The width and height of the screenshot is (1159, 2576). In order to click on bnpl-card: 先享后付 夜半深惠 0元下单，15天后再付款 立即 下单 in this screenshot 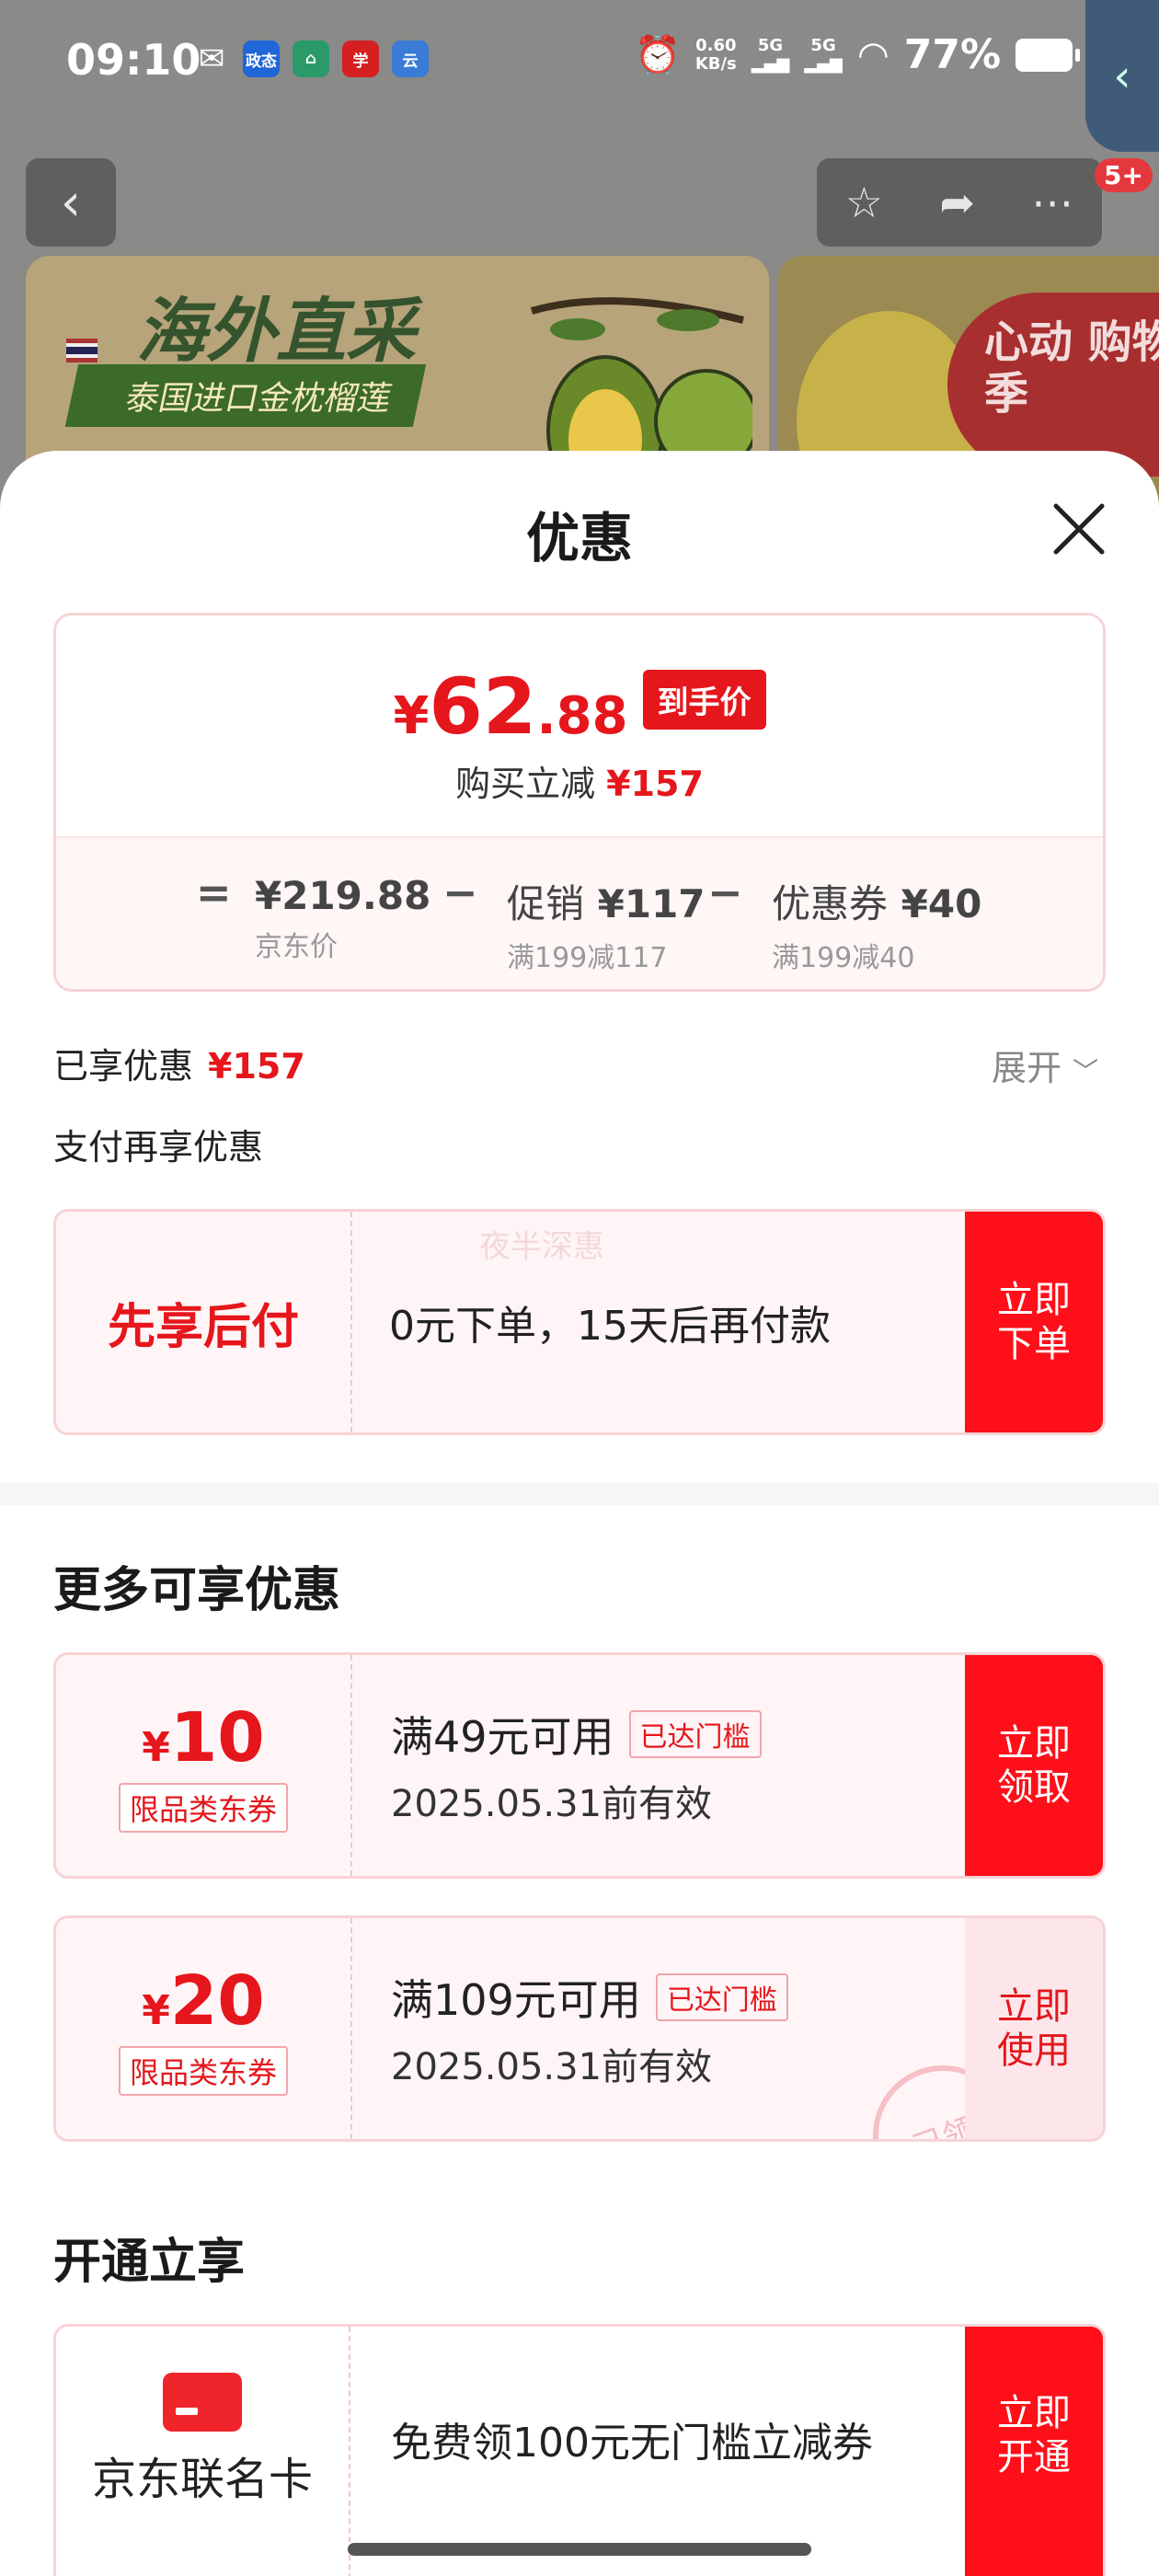, I will do `click(579, 1322)`.